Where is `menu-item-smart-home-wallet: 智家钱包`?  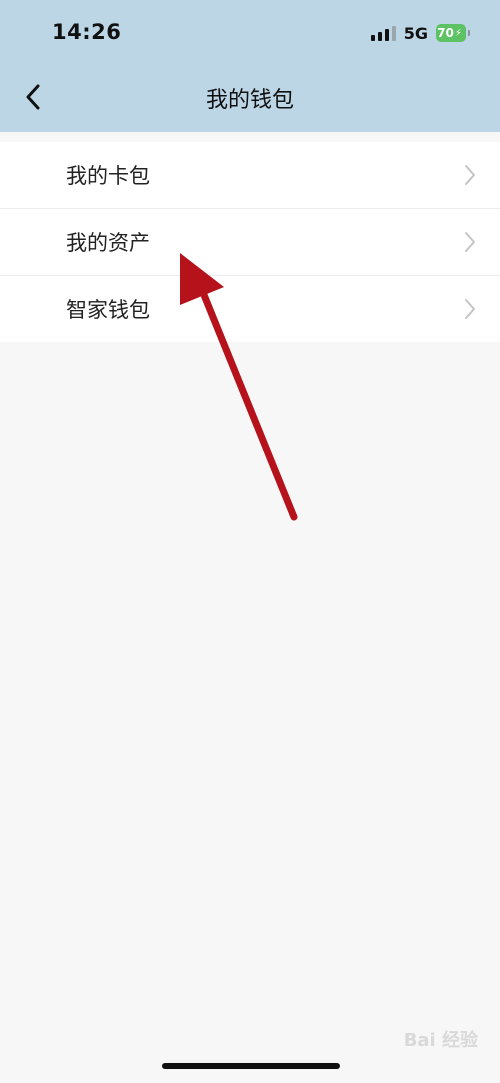
menu-item-smart-home-wallet: 智家钱包 is located at coordinates (250, 309).